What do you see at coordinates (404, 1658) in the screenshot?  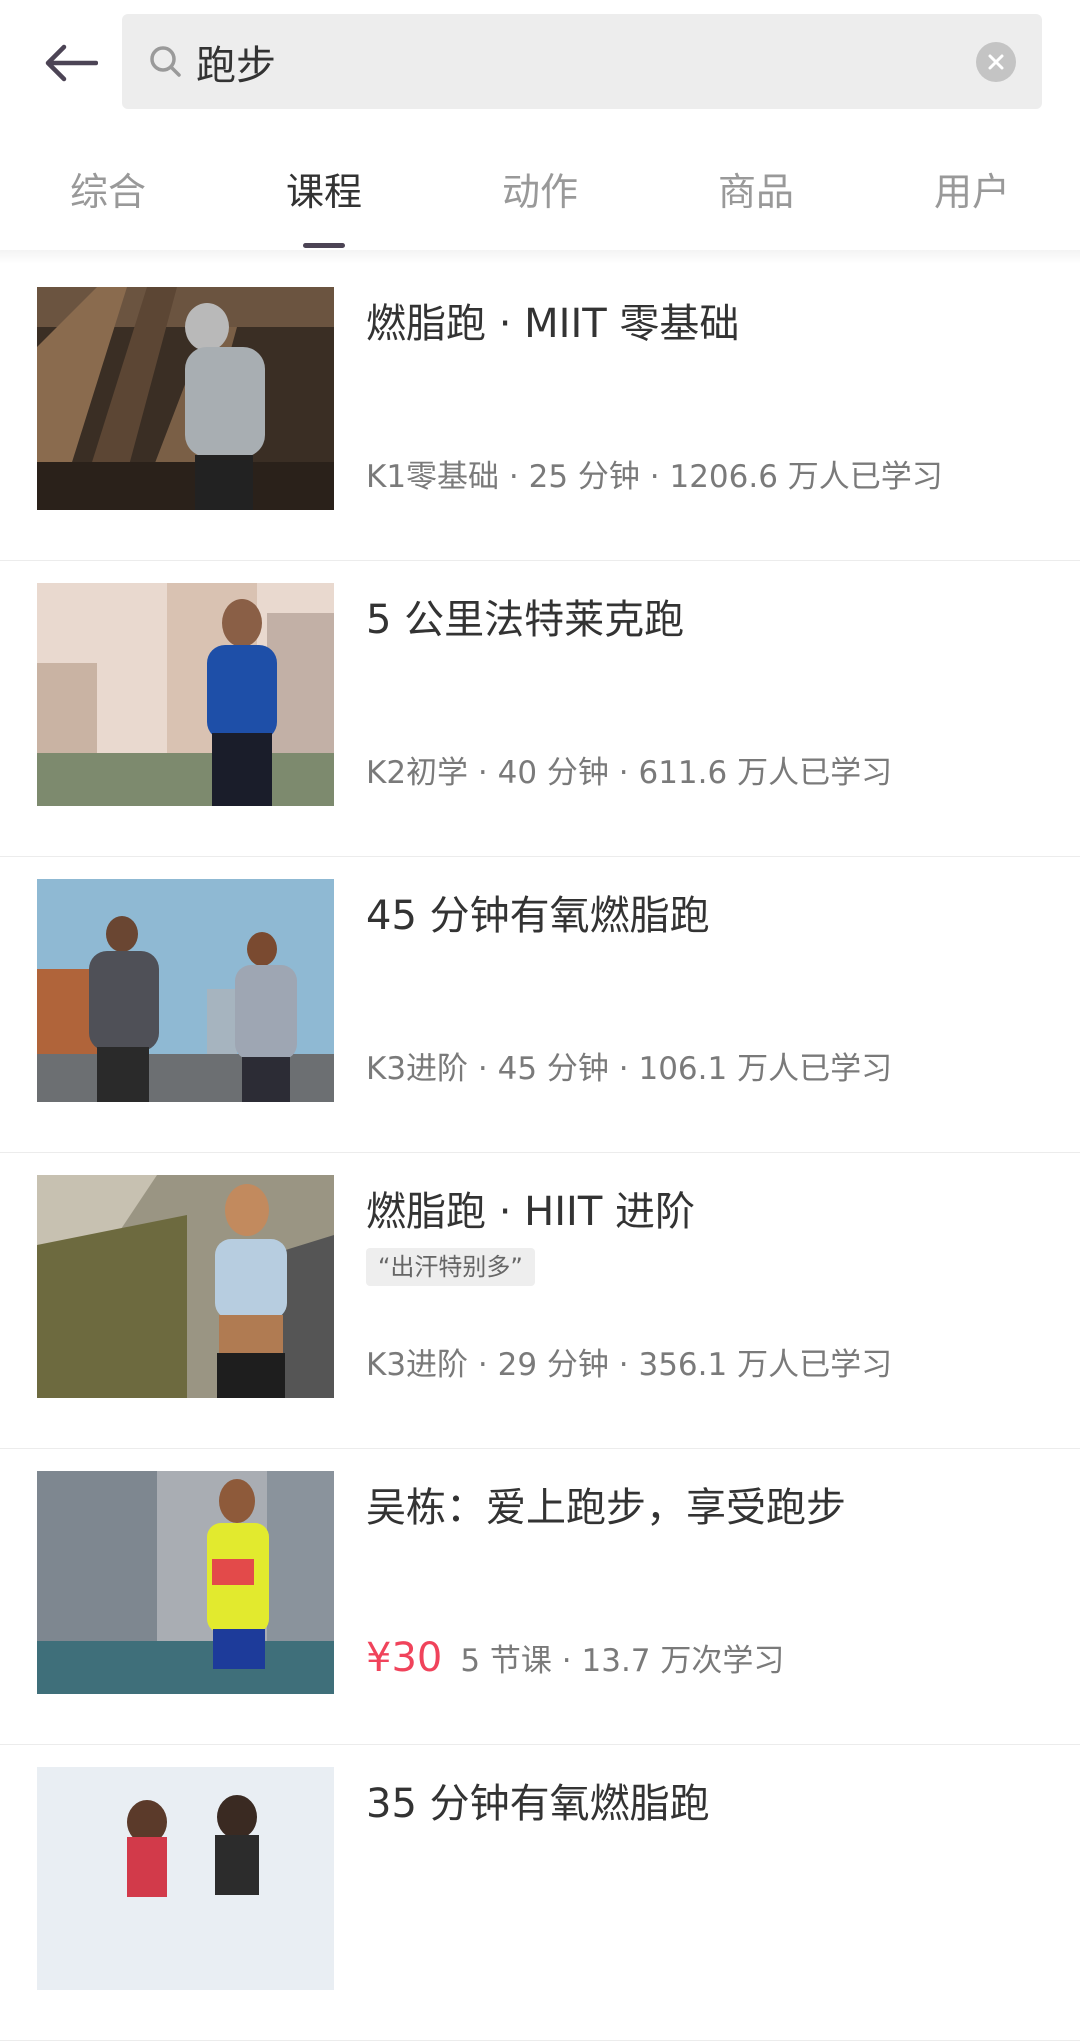 I see `course-price: ¥30` at bounding box center [404, 1658].